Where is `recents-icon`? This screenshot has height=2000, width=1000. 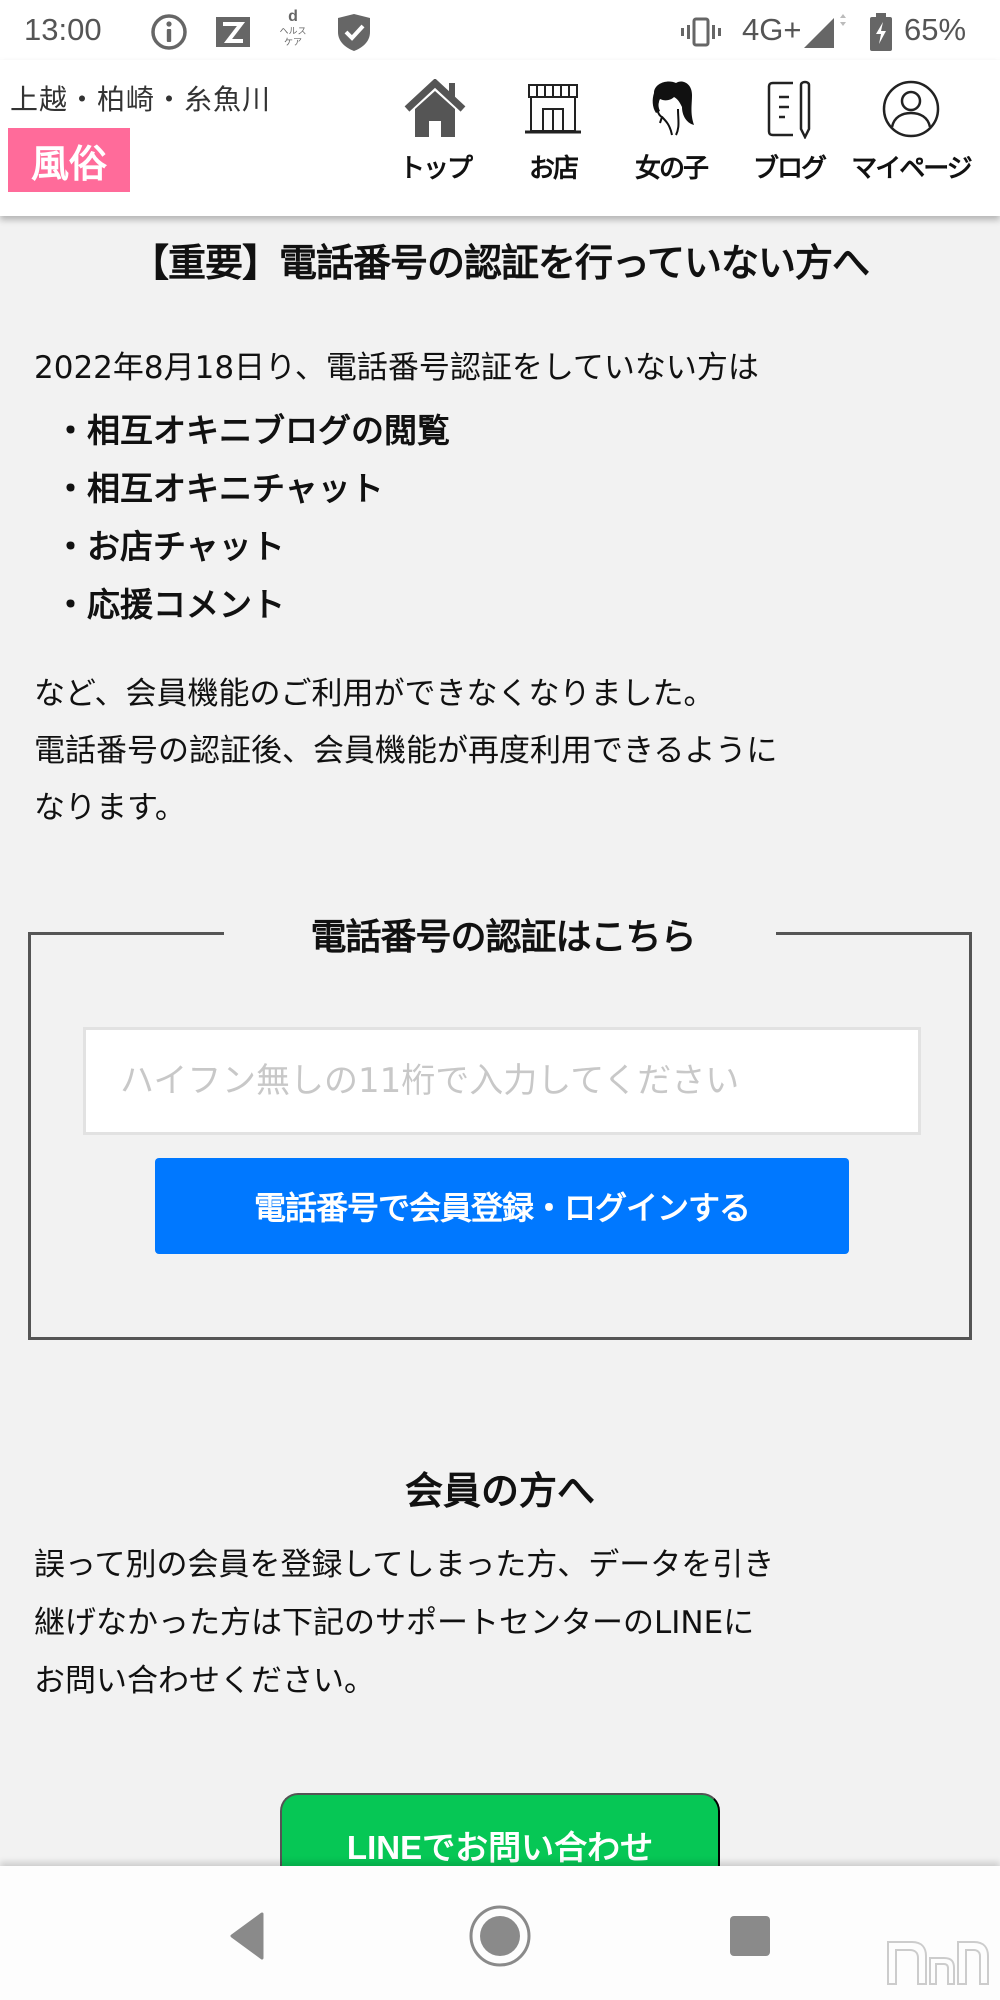
recents-icon is located at coordinates (750, 1936).